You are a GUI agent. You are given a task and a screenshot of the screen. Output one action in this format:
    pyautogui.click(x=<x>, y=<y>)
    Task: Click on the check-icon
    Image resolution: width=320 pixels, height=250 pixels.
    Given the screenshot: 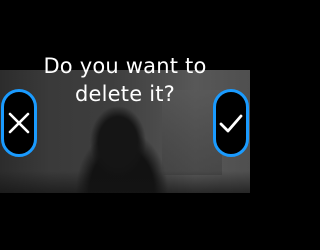 What is the action you would take?
    pyautogui.click(x=231, y=123)
    